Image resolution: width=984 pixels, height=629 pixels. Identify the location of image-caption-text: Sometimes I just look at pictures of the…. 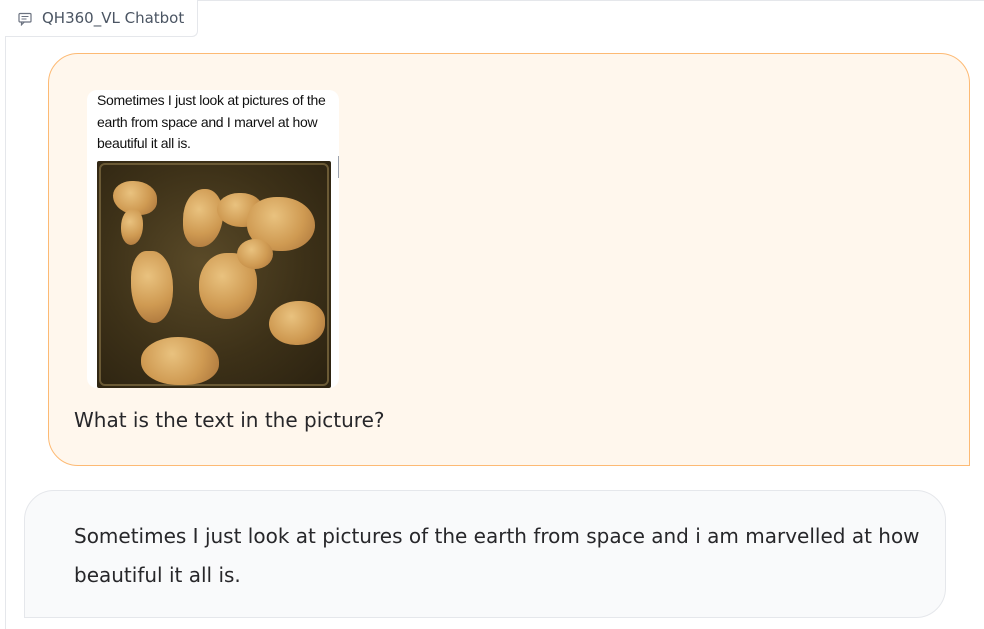
(211, 121).